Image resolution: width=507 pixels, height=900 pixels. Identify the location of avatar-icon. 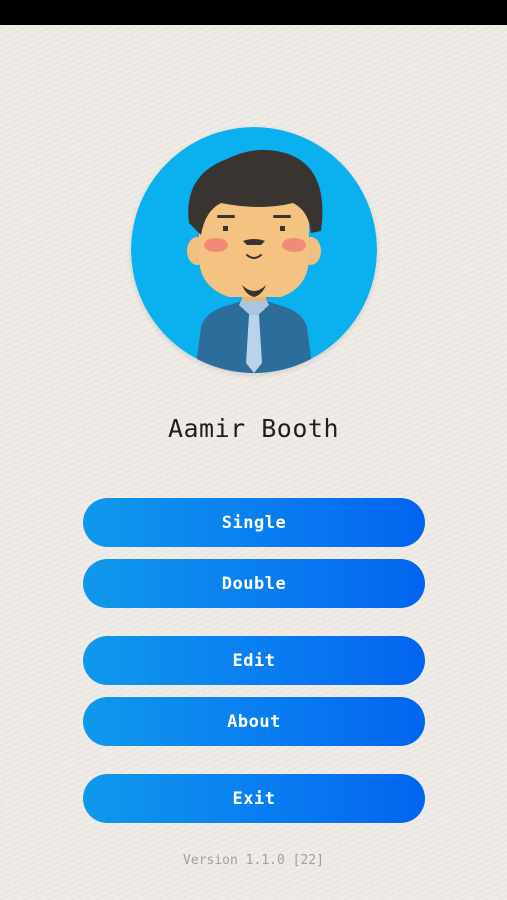
(254, 250).